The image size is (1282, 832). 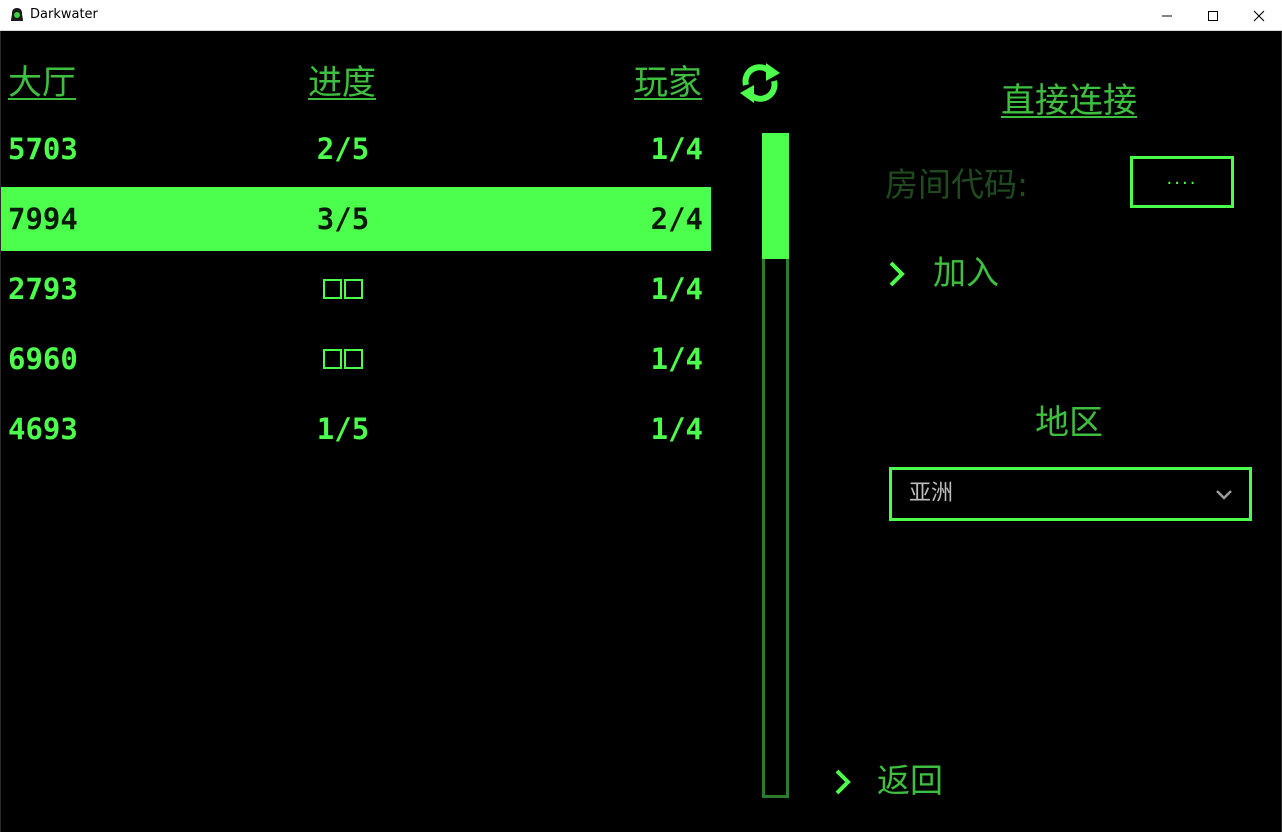 I want to click on lobby-progress: 3/5, so click(x=343, y=219).